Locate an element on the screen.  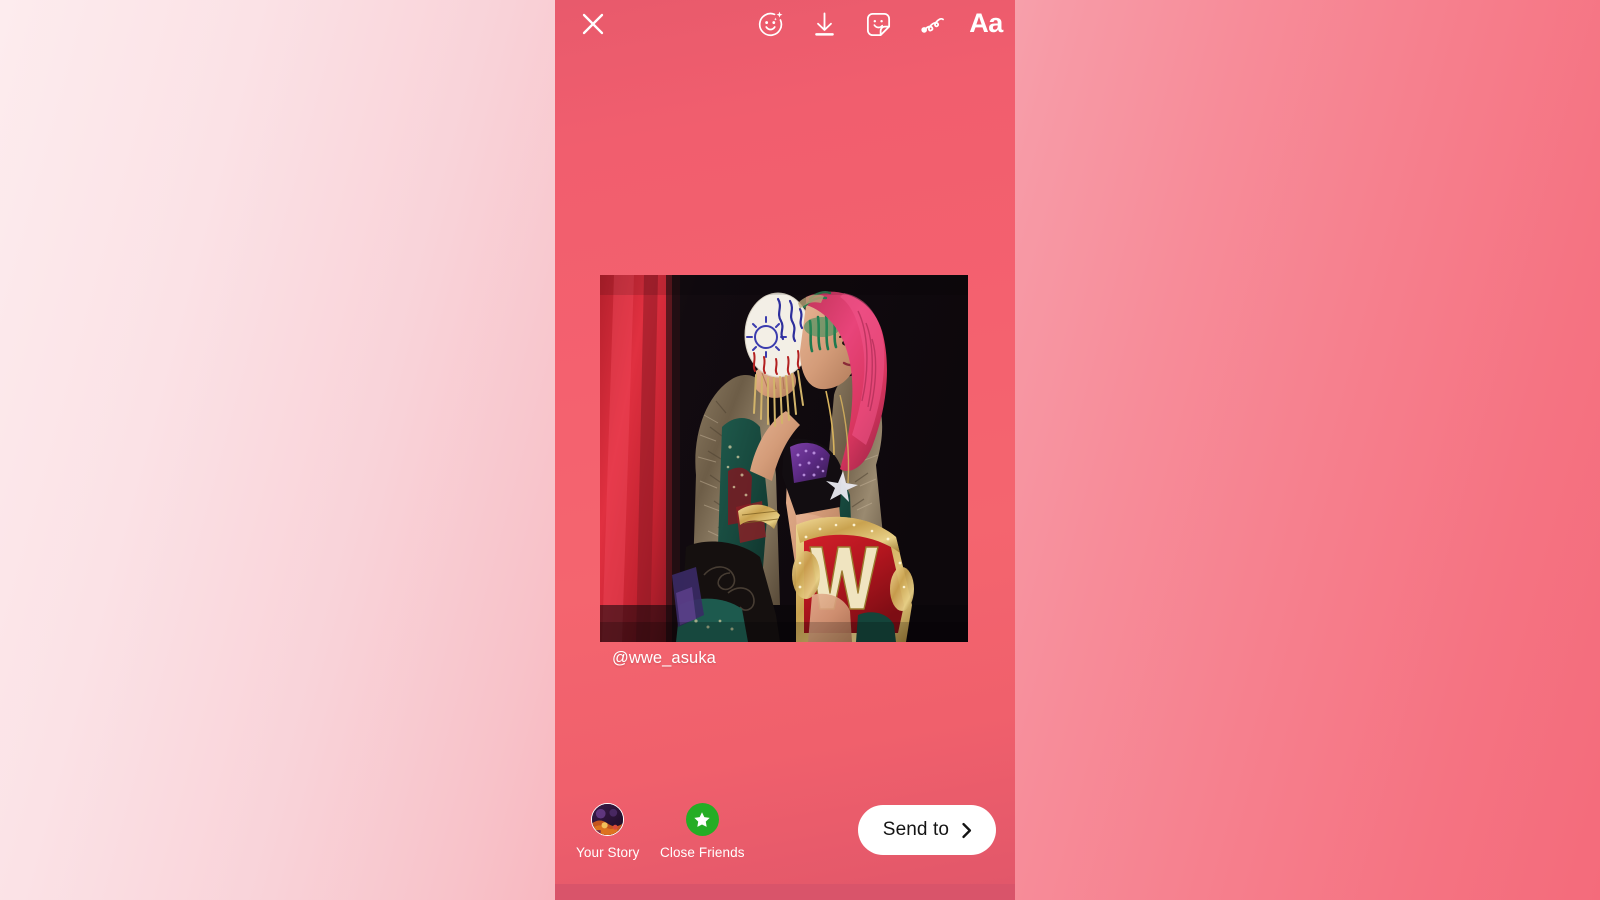
shared-media-card is located at coordinates (784, 458).